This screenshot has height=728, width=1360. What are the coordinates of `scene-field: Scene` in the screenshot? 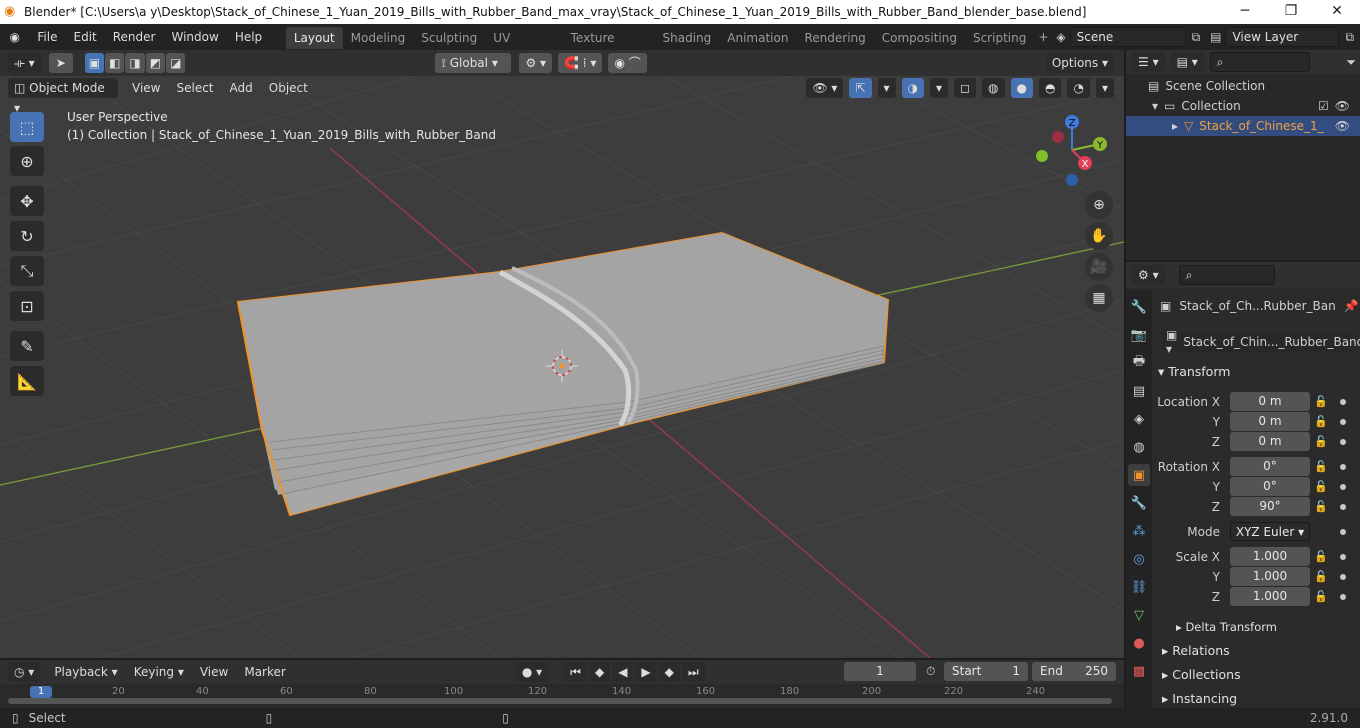 It's located at (1127, 37).